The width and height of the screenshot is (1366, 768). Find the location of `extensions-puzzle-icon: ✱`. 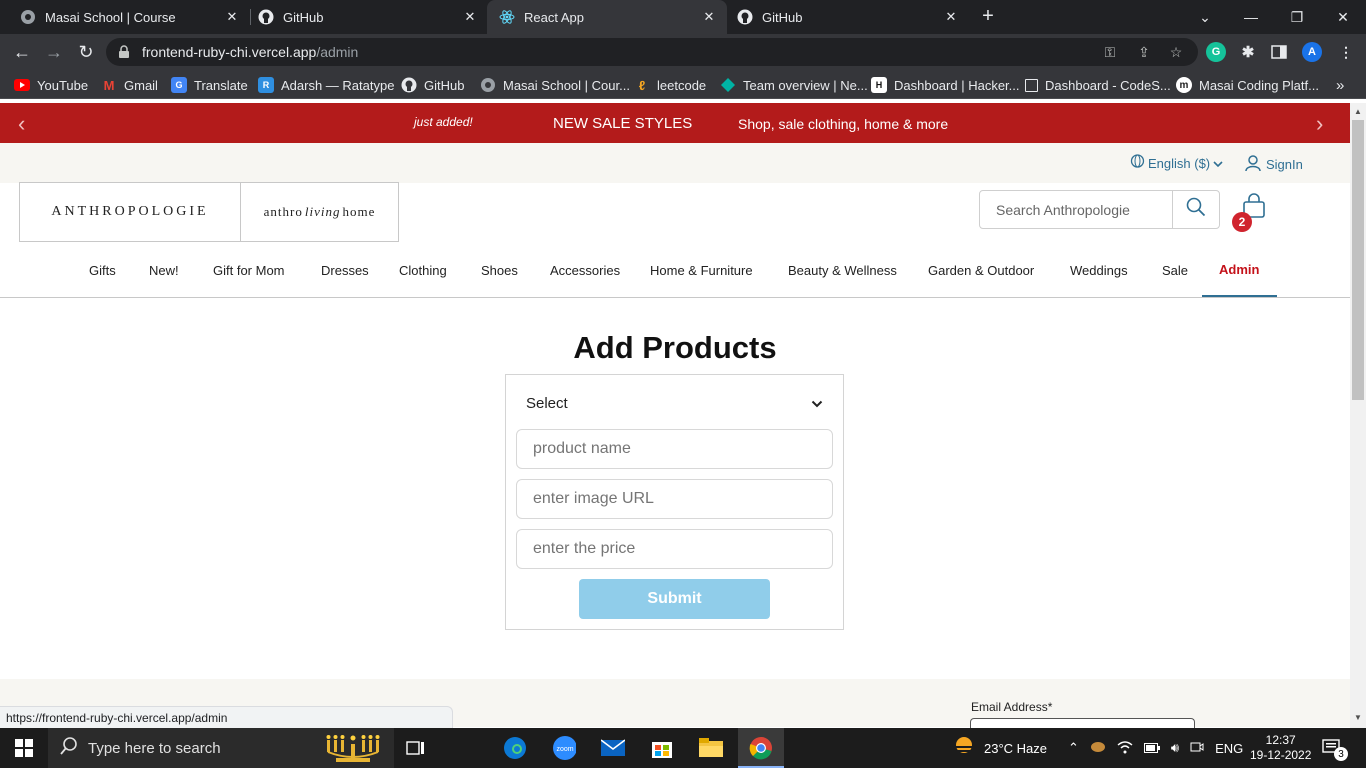

extensions-puzzle-icon: ✱ is located at coordinates (1248, 52).